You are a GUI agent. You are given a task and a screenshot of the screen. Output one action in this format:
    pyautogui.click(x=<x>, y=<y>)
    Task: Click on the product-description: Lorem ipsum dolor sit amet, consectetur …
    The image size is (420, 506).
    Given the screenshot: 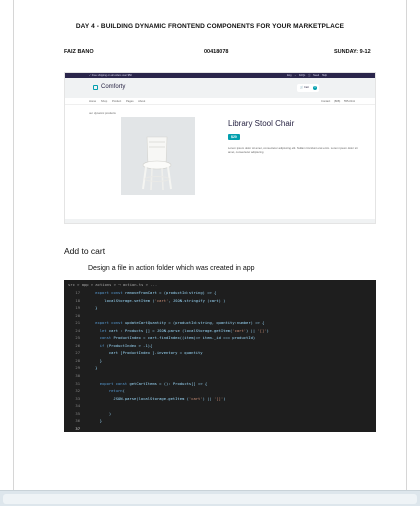 What is the action you would take?
    pyautogui.click(x=293, y=150)
    